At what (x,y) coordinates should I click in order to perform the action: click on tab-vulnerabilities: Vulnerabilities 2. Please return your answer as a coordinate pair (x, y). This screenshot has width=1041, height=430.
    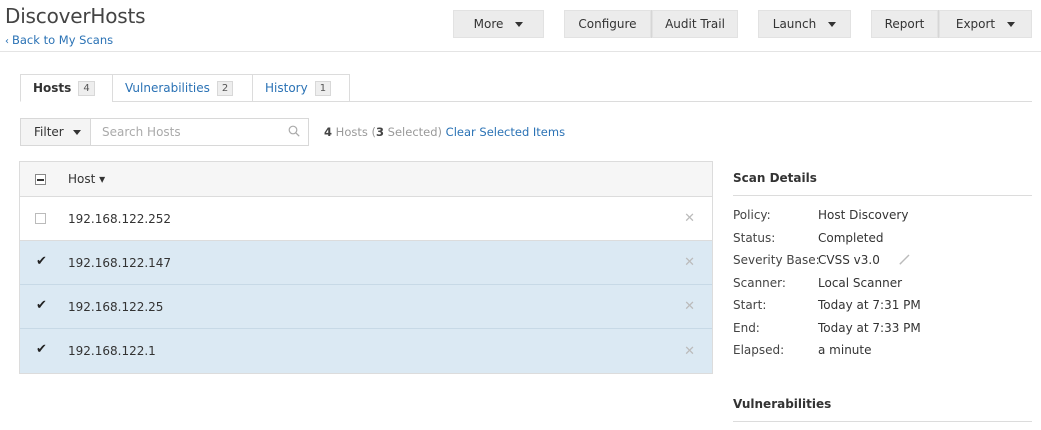
    Looking at the image, I should click on (182, 88).